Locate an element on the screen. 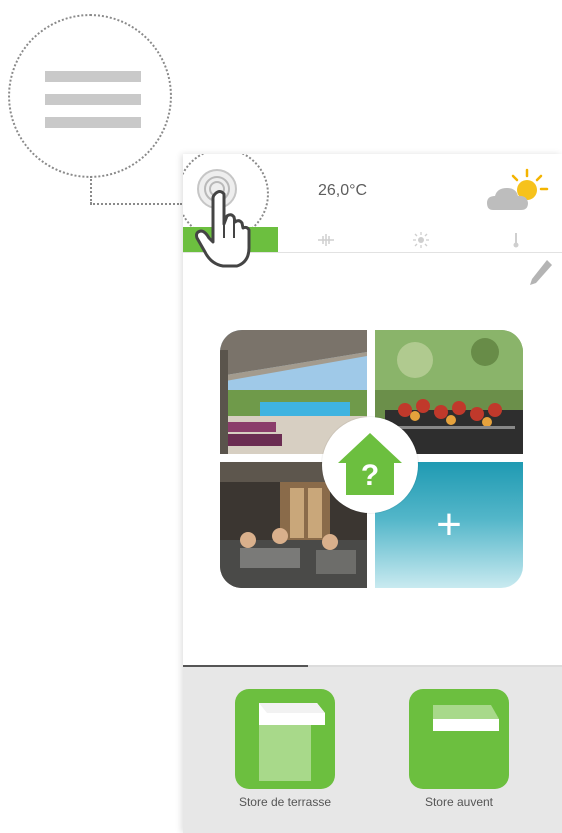 The width and height of the screenshot is (562, 833). menu-zoom-callout is located at coordinates (90, 96).